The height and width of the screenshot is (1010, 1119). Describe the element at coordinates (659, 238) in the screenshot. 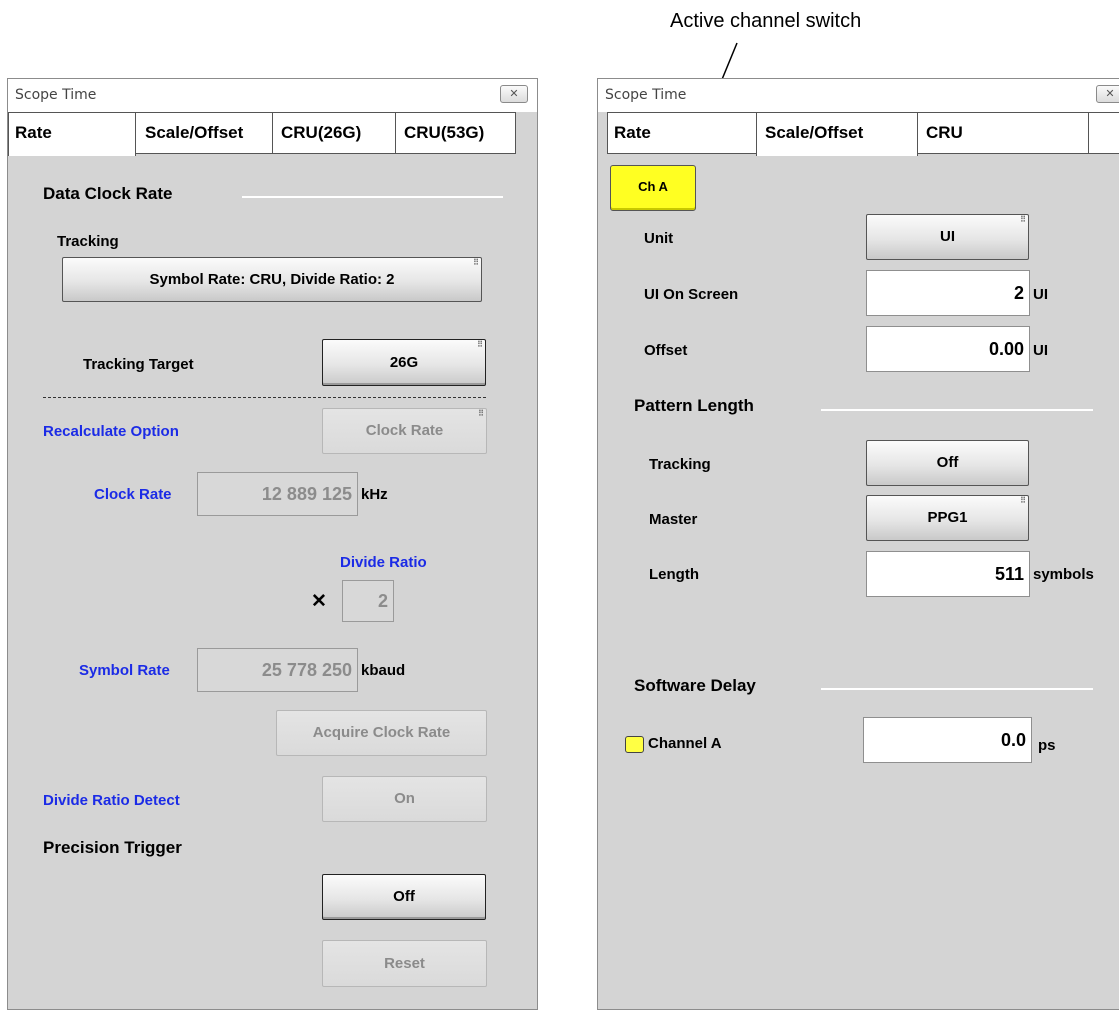

I see `unit-label: Unit` at that location.